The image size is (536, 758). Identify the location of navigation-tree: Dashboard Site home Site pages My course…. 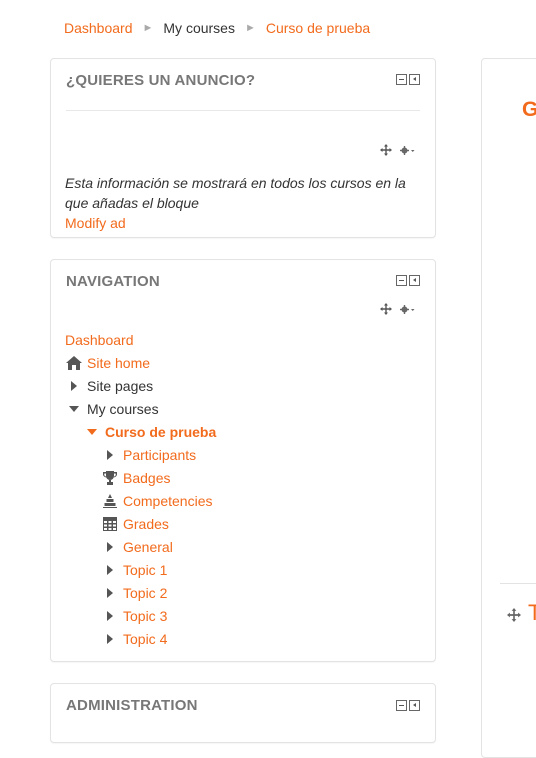
(140, 489).